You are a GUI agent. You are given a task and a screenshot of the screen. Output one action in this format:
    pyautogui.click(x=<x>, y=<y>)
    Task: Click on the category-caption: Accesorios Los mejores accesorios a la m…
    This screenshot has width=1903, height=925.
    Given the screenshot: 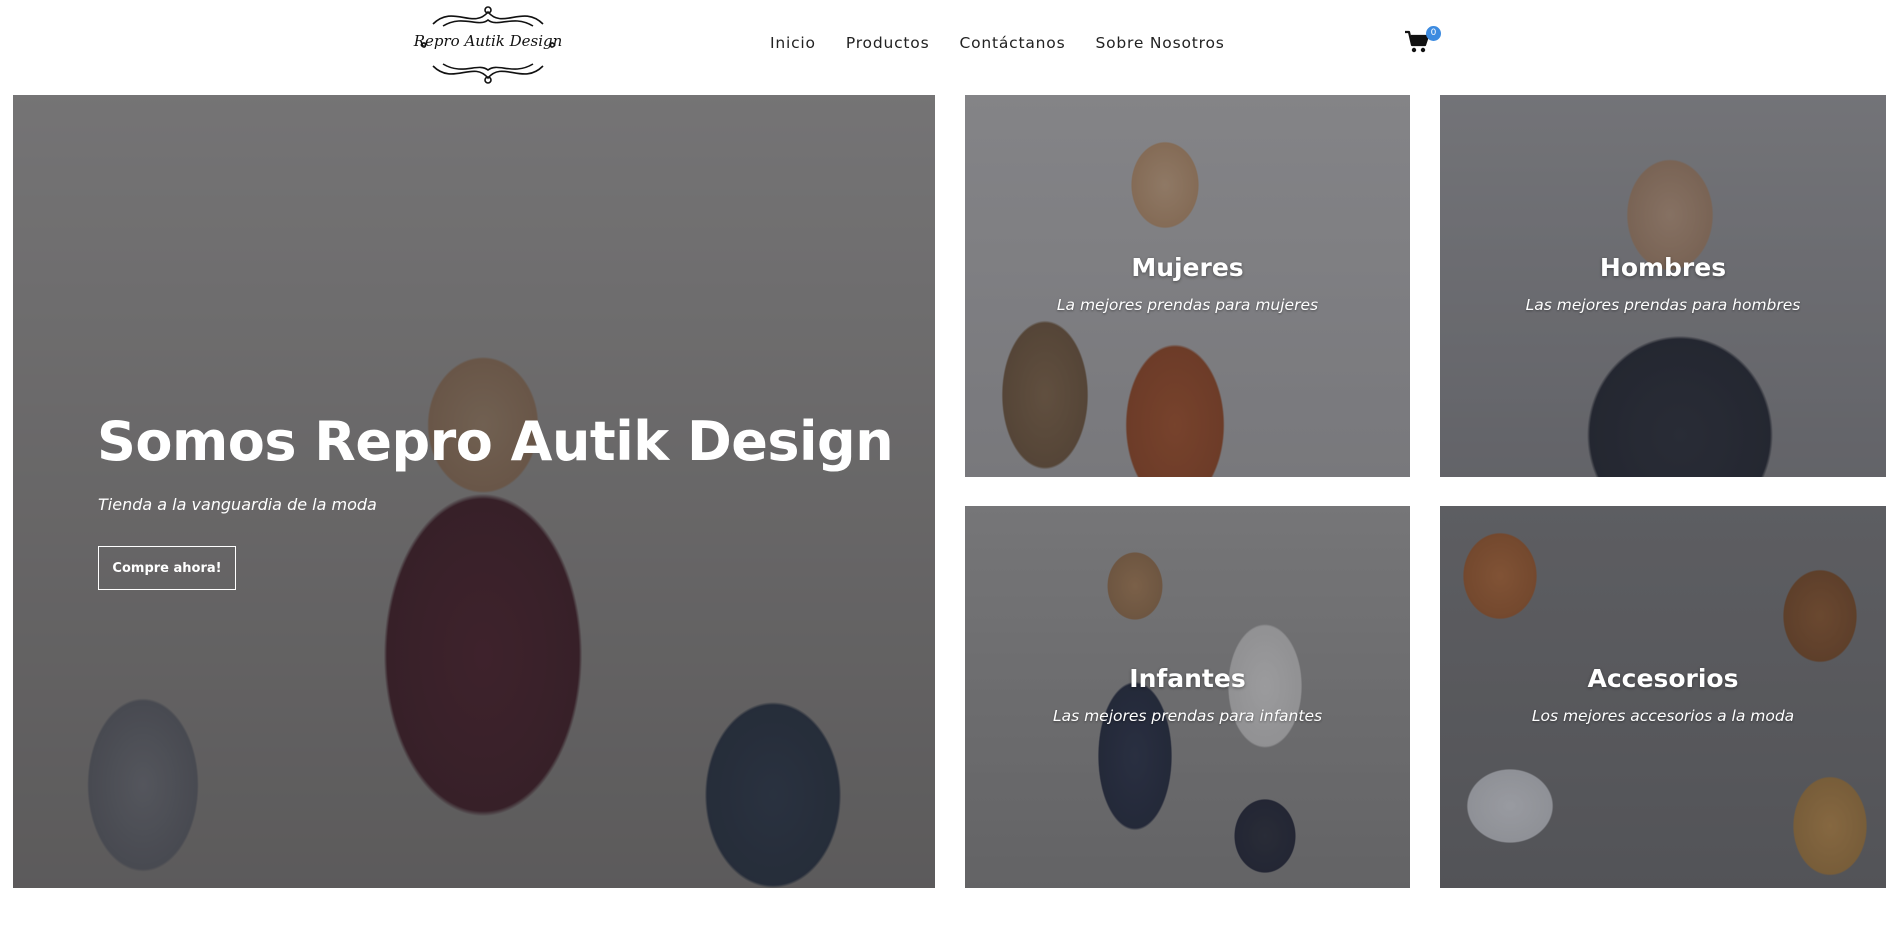 What is the action you would take?
    pyautogui.click(x=1663, y=694)
    